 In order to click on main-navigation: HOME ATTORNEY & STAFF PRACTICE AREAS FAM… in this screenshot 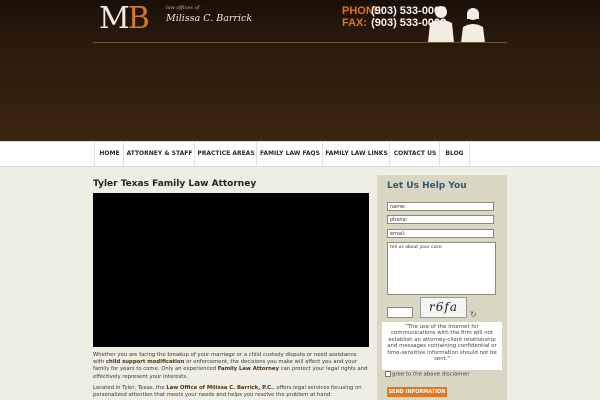, I will do `click(300, 154)`.